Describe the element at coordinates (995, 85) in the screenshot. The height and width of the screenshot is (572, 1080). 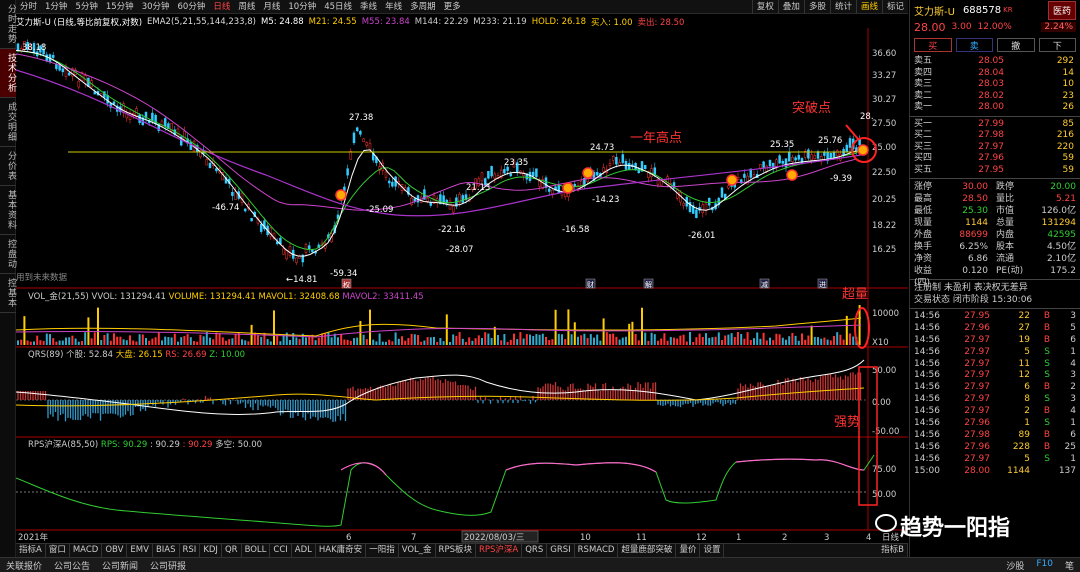
I see `asks-row: 卖三 28.03 10` at that location.